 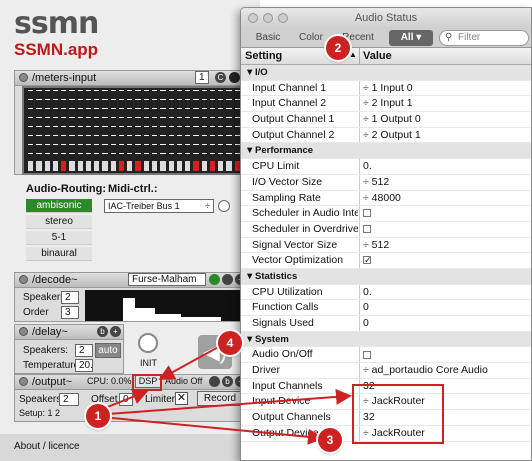 What do you see at coordinates (147, 382) in the screenshot?
I see `highlight-dsp` at bounding box center [147, 382].